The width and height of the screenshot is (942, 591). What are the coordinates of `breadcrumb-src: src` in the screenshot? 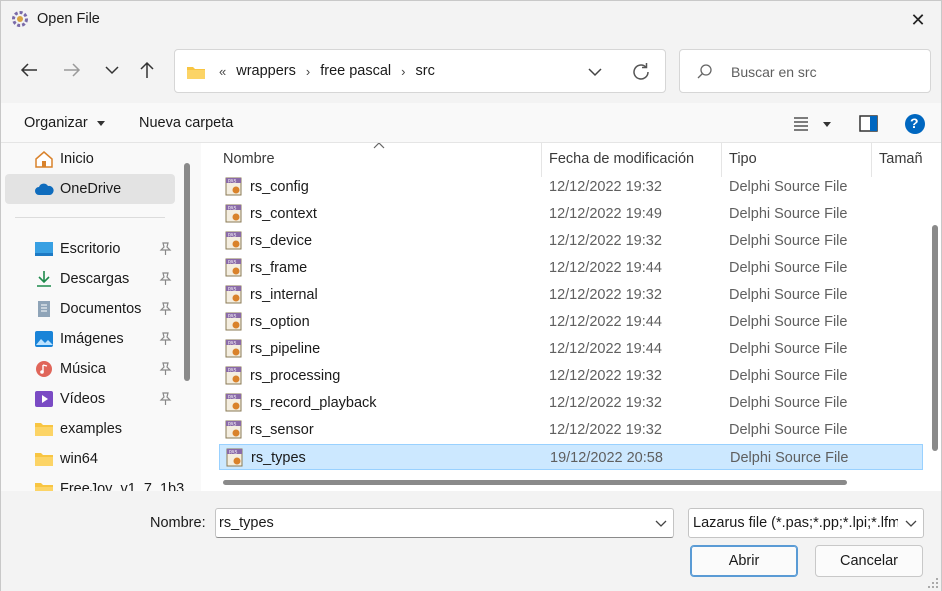 It's located at (425, 71).